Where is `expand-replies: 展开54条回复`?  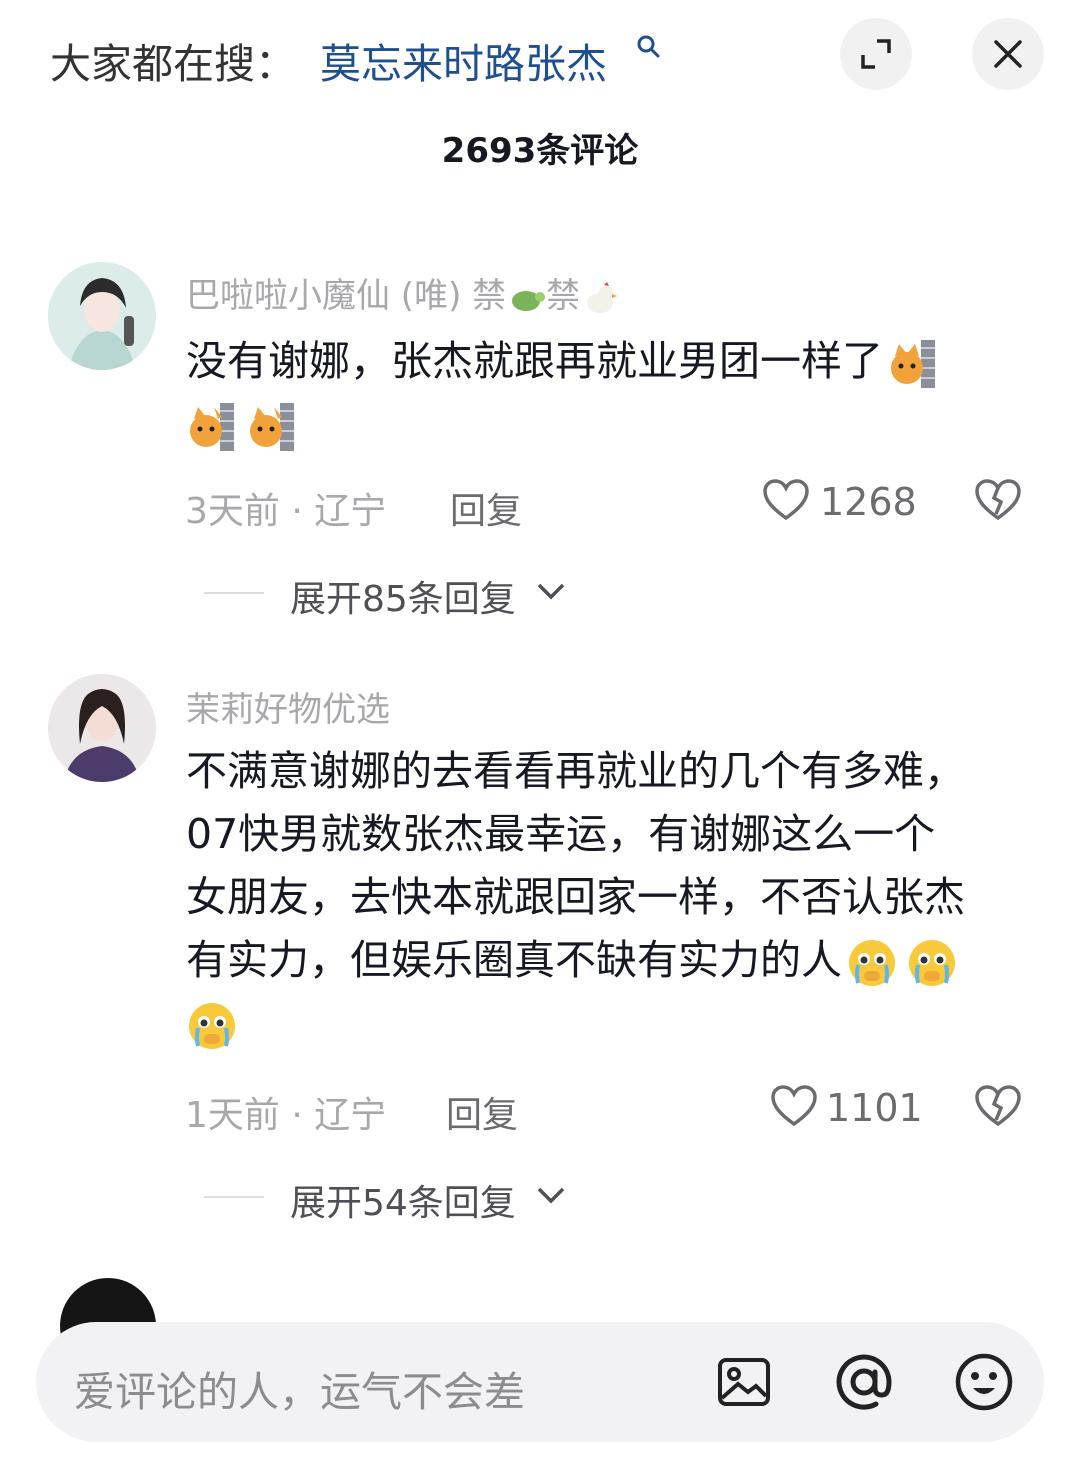 expand-replies: 展开54条回复 is located at coordinates (394, 1199).